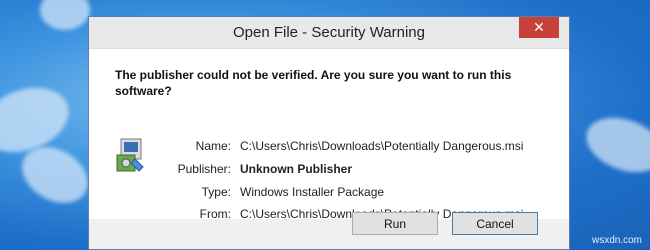  I want to click on dialog-titlebar: Open File - Security Warning ✕, so click(329, 33).